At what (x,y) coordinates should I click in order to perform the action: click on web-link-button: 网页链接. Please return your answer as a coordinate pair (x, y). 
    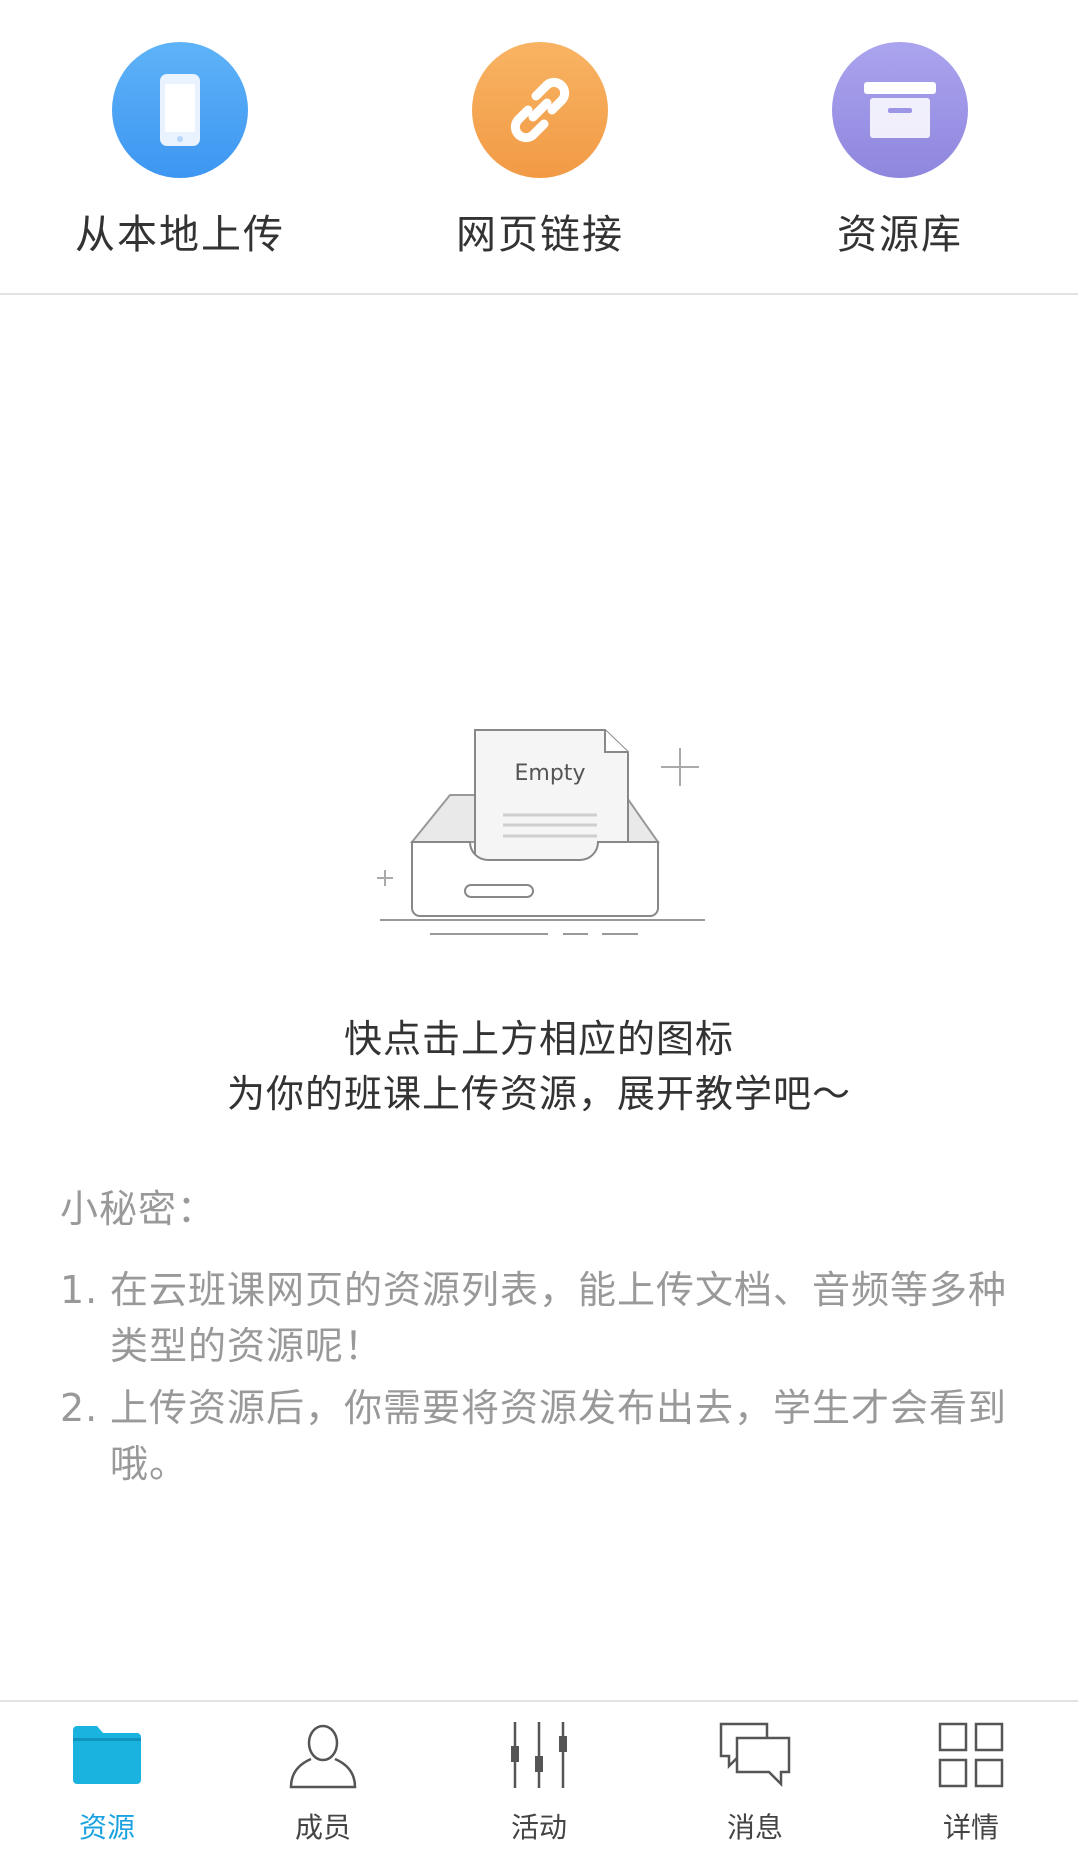
    Looking at the image, I should click on (540, 152).